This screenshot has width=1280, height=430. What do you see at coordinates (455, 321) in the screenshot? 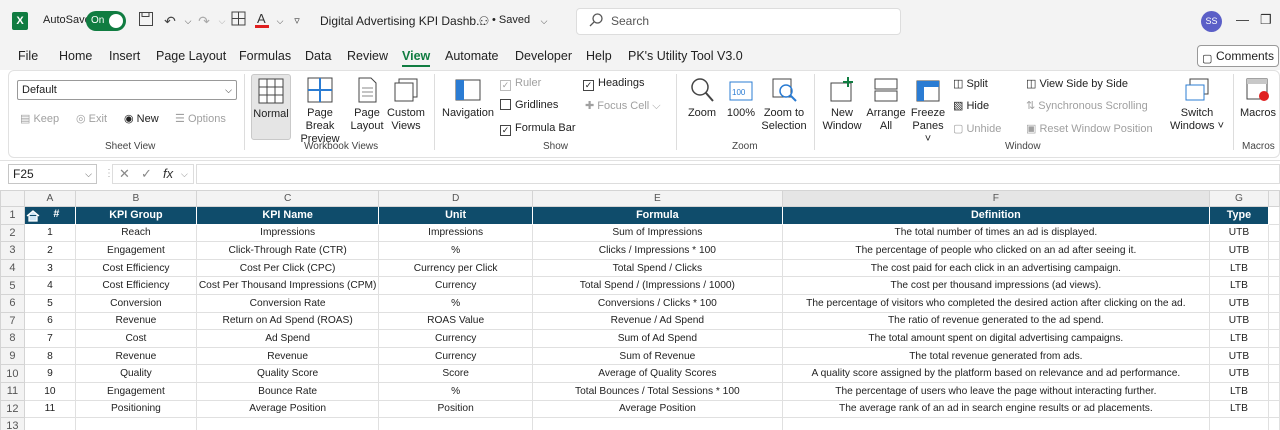
I see `table-cell: ROAS Value` at bounding box center [455, 321].